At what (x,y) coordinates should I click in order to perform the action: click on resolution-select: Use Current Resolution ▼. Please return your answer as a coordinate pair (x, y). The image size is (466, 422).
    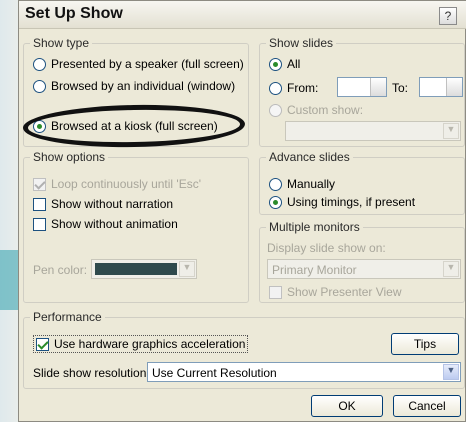
    Looking at the image, I should click on (304, 372).